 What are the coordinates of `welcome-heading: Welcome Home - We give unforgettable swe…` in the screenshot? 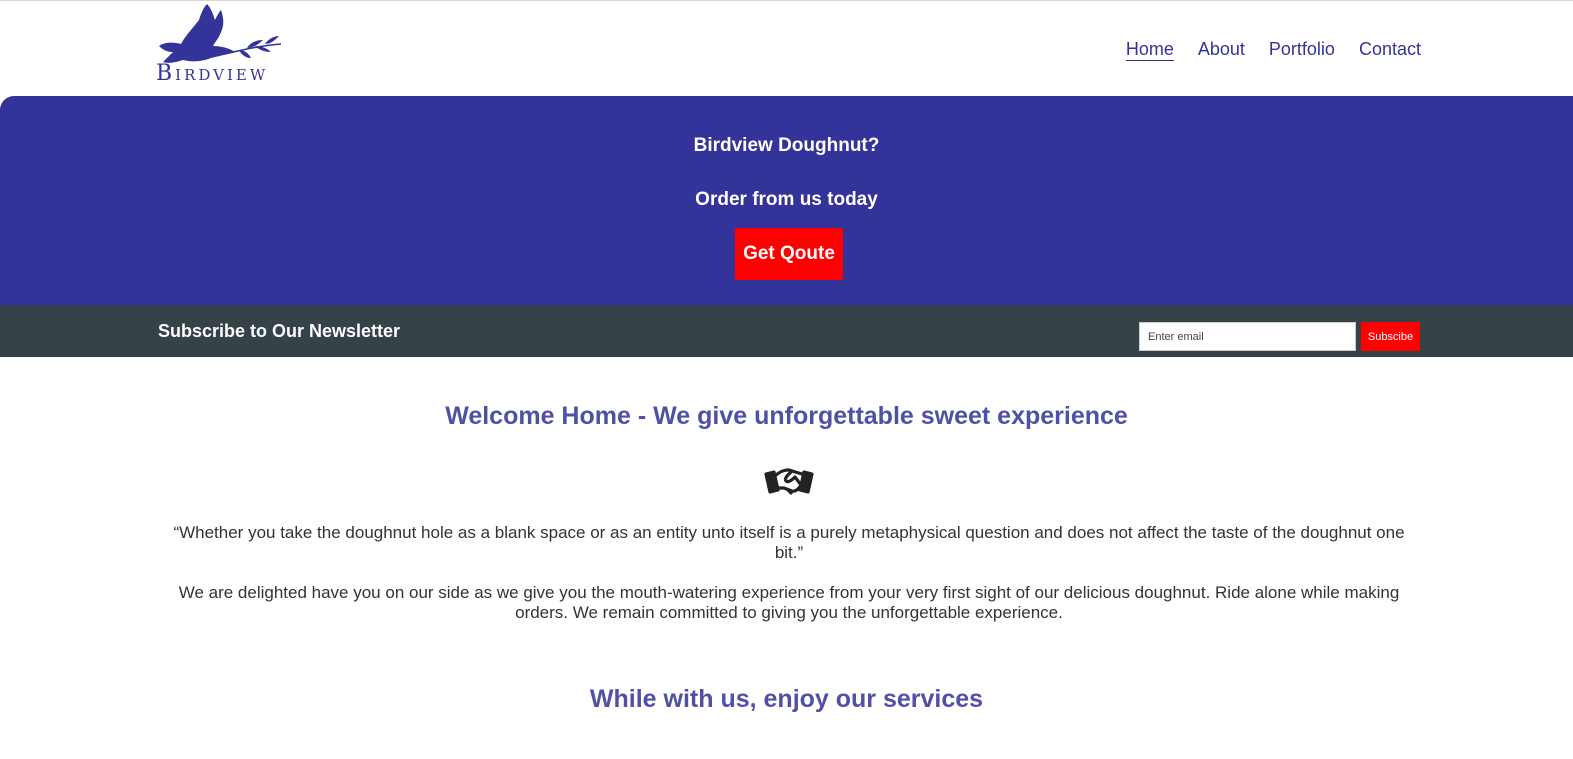 It's located at (786, 416).